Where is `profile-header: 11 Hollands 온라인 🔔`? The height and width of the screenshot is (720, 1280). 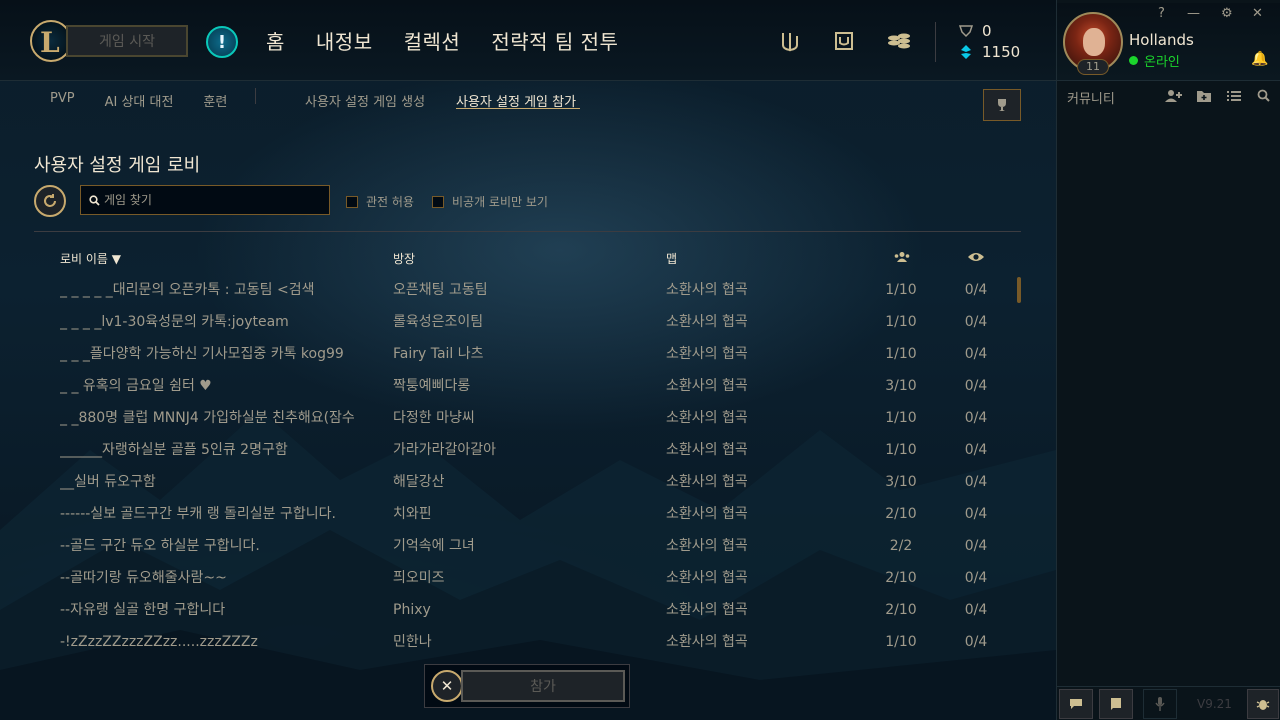
profile-header: 11 Hollands 온라인 🔔 is located at coordinates (1168, 42).